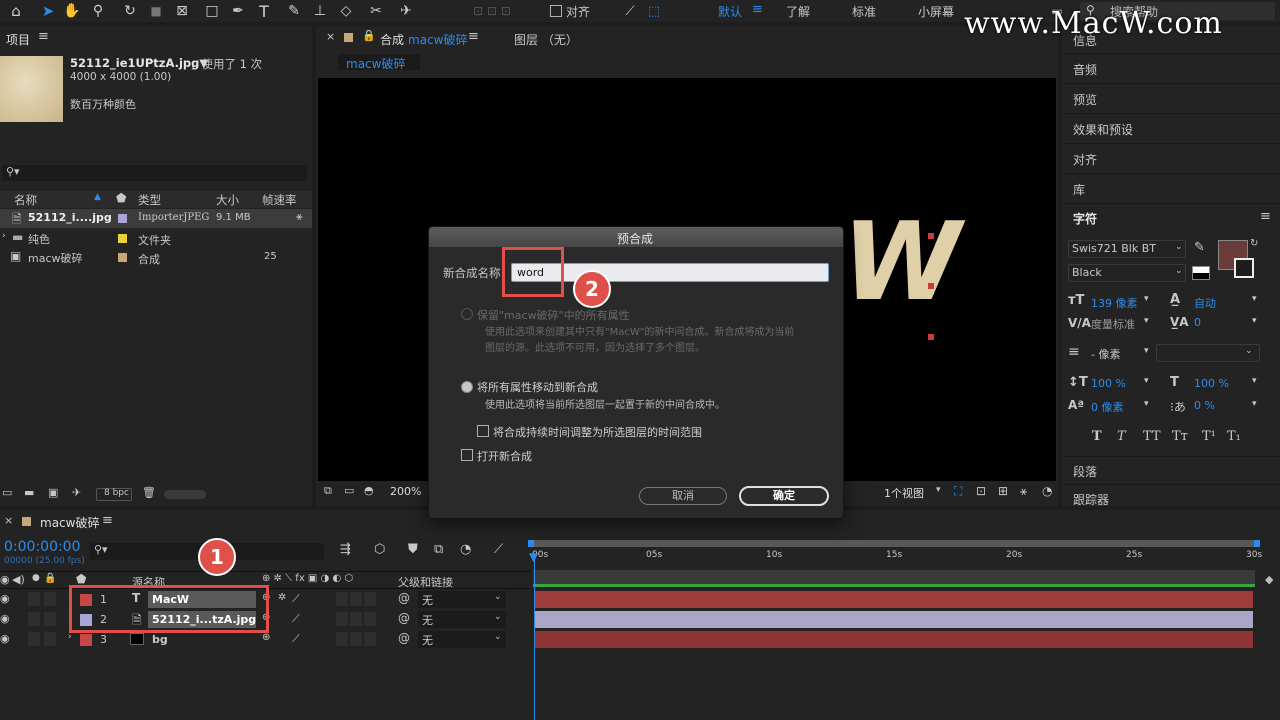 This screenshot has width=1280, height=720. Describe the element at coordinates (264, 11) in the screenshot. I see `type-tool-icon: T` at that location.